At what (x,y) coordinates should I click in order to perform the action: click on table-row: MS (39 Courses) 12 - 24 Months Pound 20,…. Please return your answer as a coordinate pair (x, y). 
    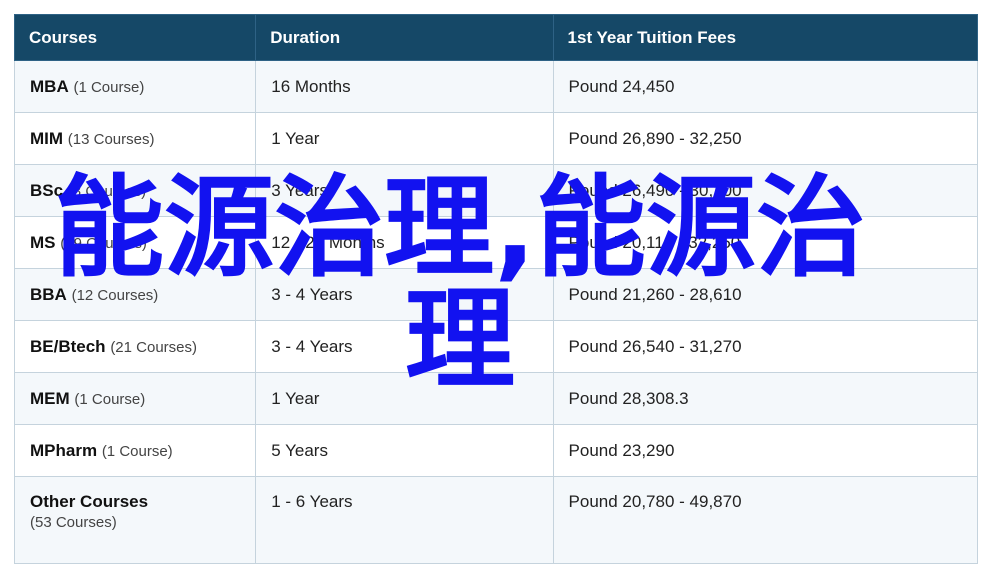
    Looking at the image, I should click on (496, 242).